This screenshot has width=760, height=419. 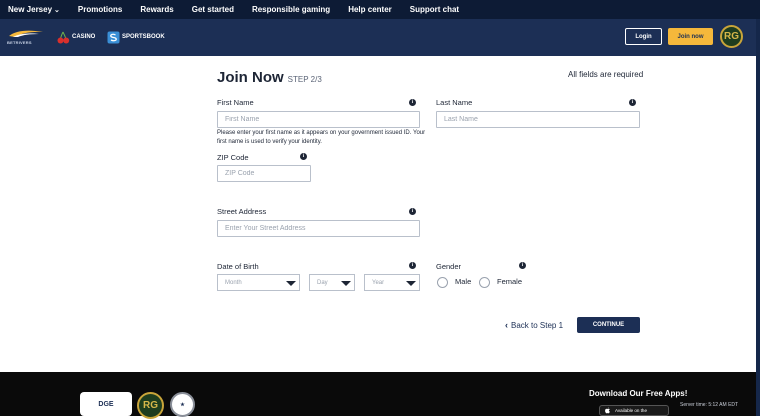 I want to click on last-name-info-icon: i, so click(x=632, y=102).